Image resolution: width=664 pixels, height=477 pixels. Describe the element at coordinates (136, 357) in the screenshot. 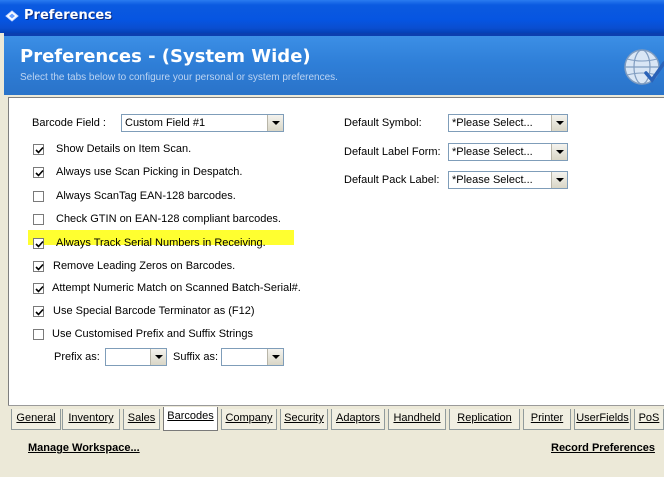

I see `prefix-select` at that location.